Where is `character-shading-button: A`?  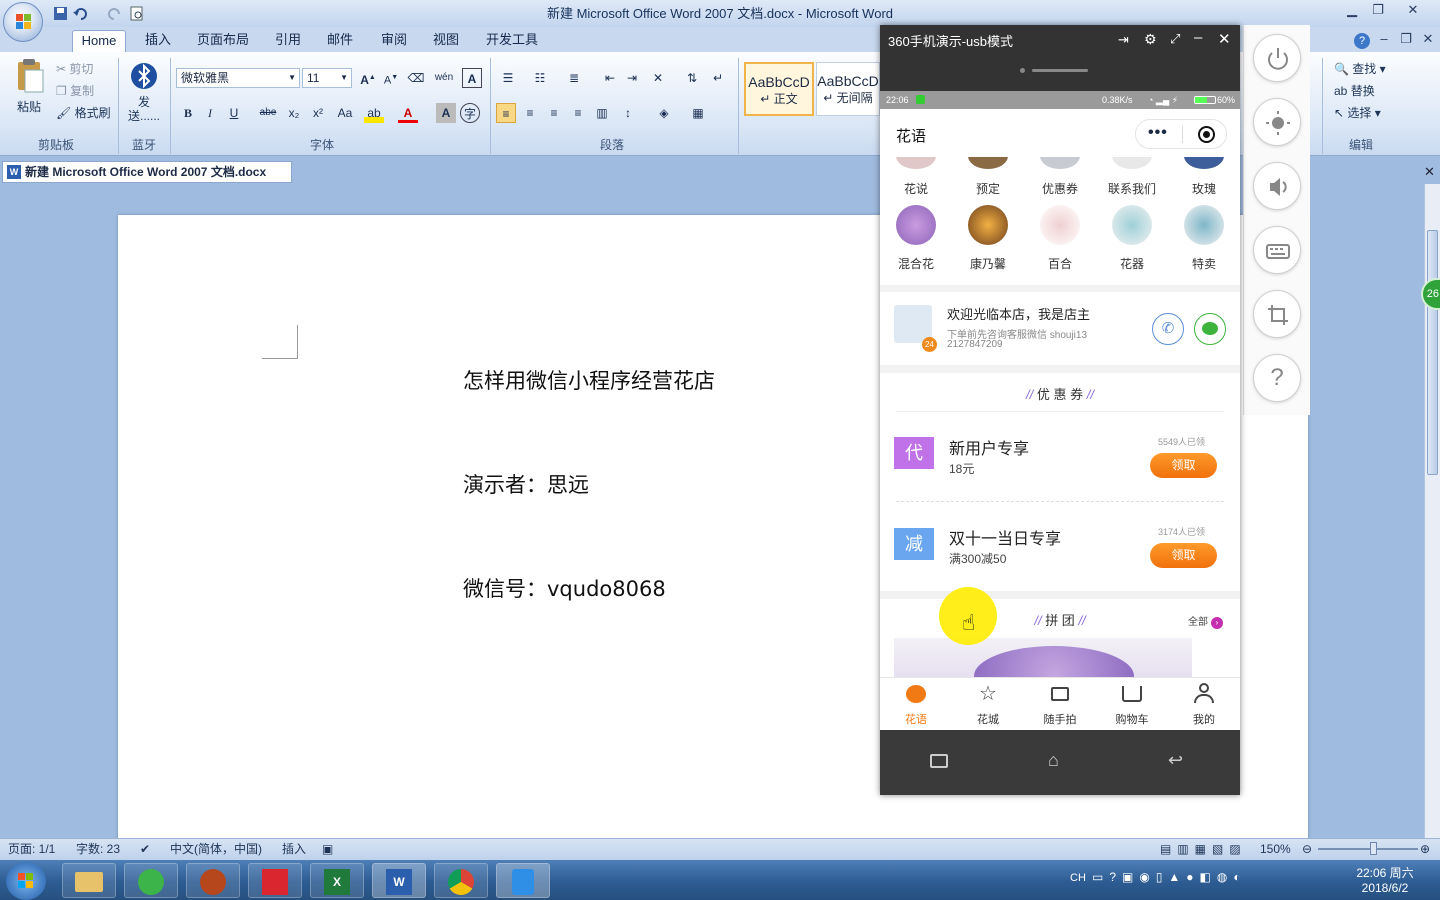 character-shading-button: A is located at coordinates (446, 113).